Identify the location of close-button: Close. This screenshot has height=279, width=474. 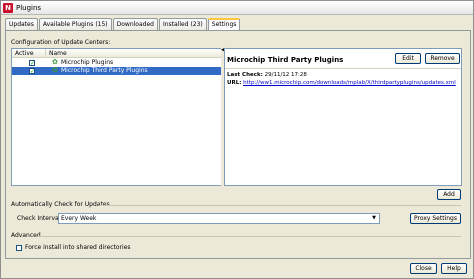
(423, 268).